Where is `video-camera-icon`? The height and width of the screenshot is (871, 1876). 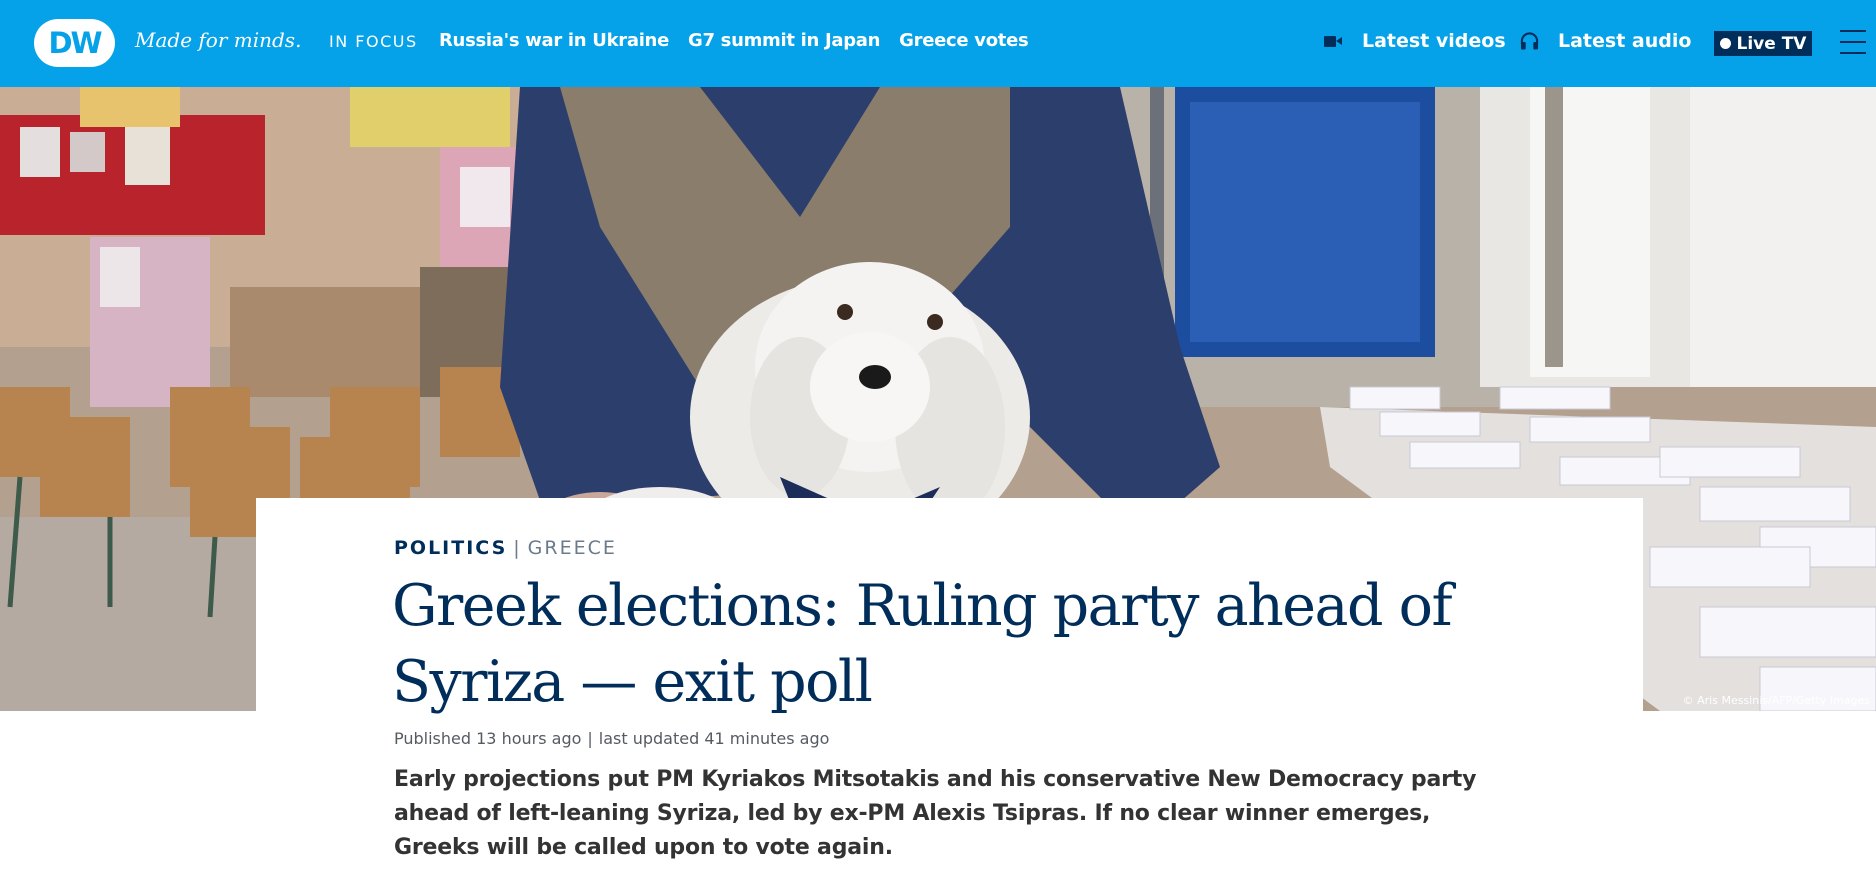 video-camera-icon is located at coordinates (1333, 41).